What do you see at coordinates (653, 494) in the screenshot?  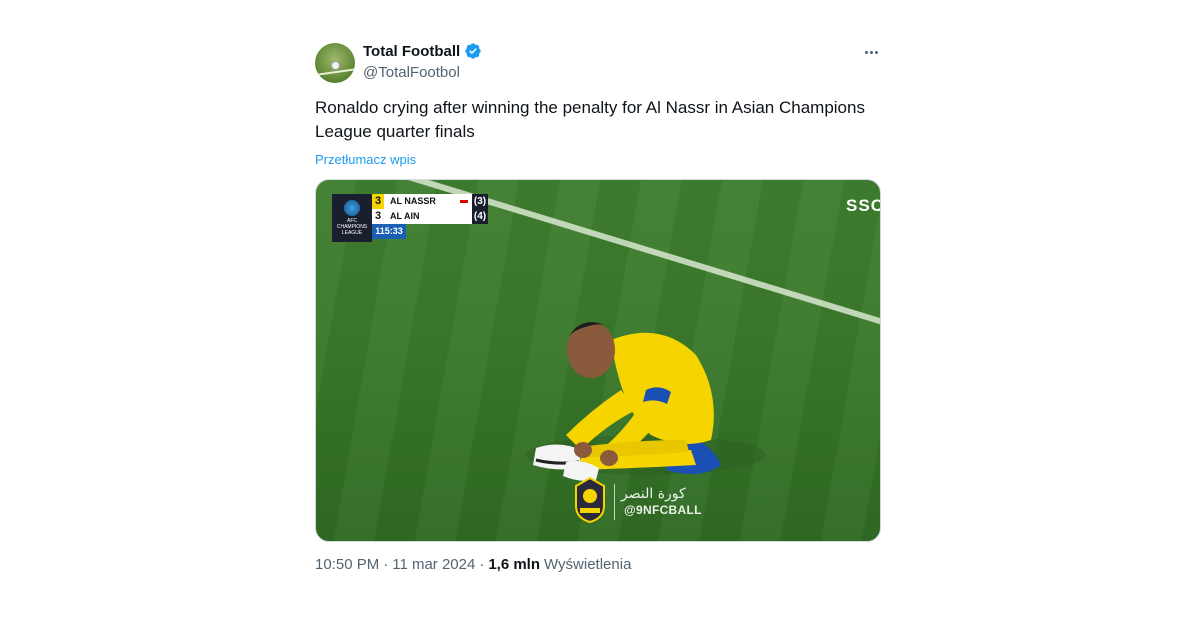 I see `watermark-arabic-text: كورة النصر` at bounding box center [653, 494].